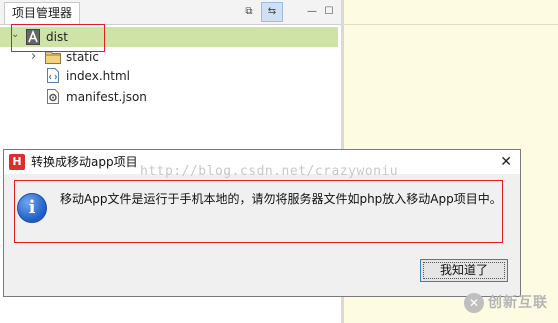 Image resolution: width=558 pixels, height=323 pixels. I want to click on tab-project-manager: 项目管理器, so click(42, 13).